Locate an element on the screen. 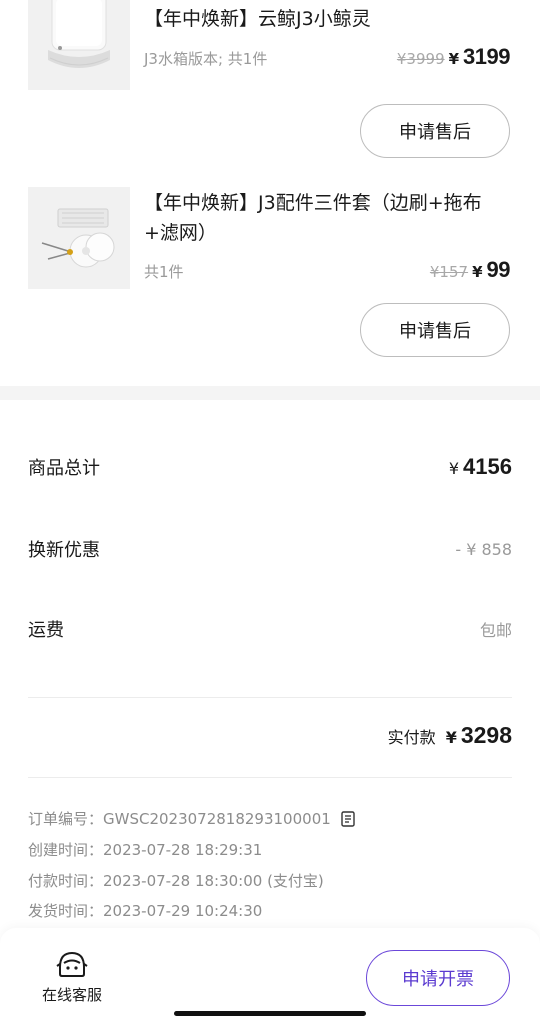  order-number-row: 订单编号：GWSC2023072818293100001 is located at coordinates (191, 818).